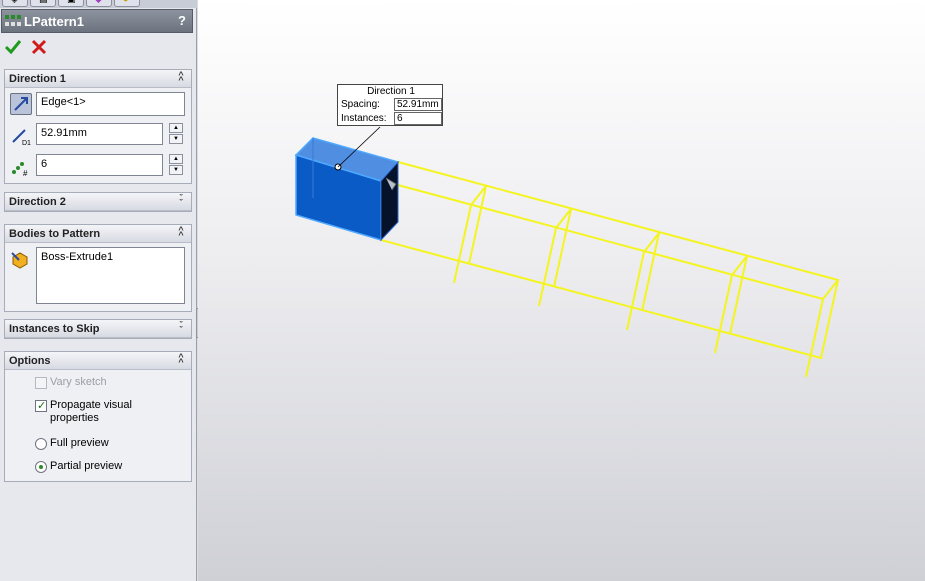  I want to click on partial-preview-radio, so click(41, 467).